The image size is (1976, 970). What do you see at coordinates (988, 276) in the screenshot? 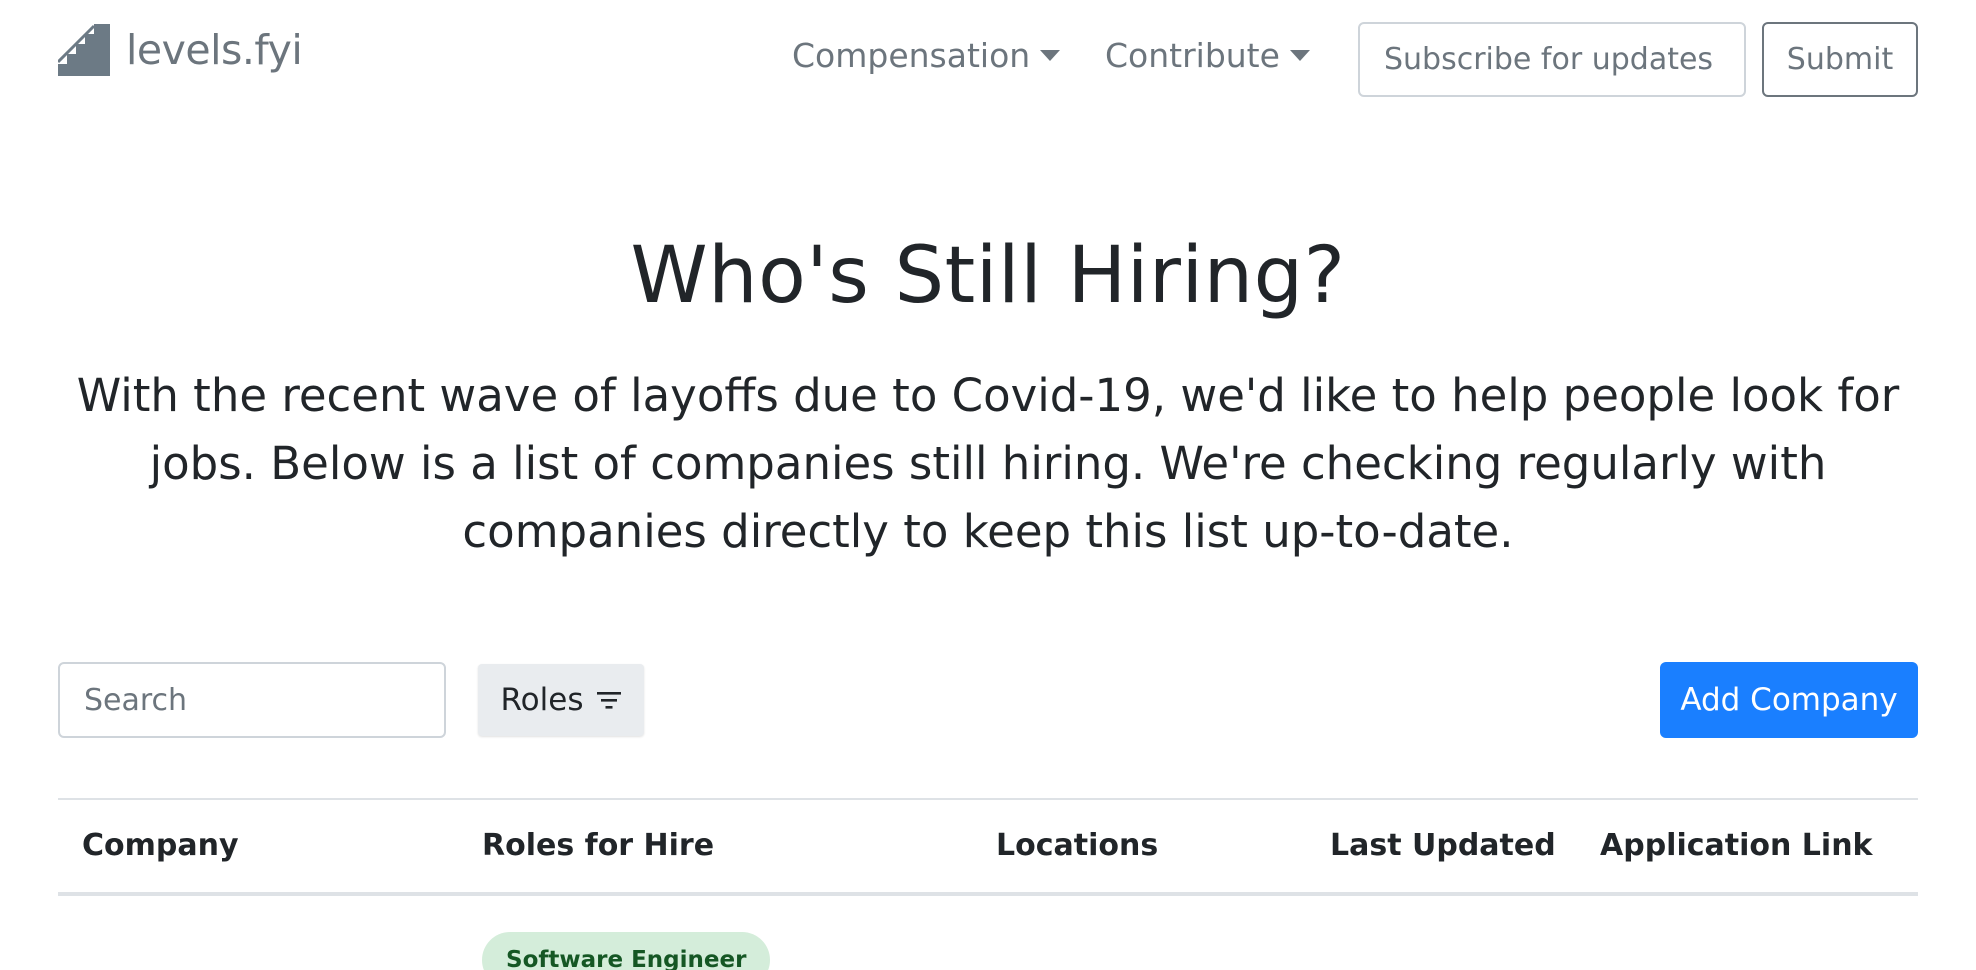
I see `page-title: Who's Still Hiring?` at bounding box center [988, 276].